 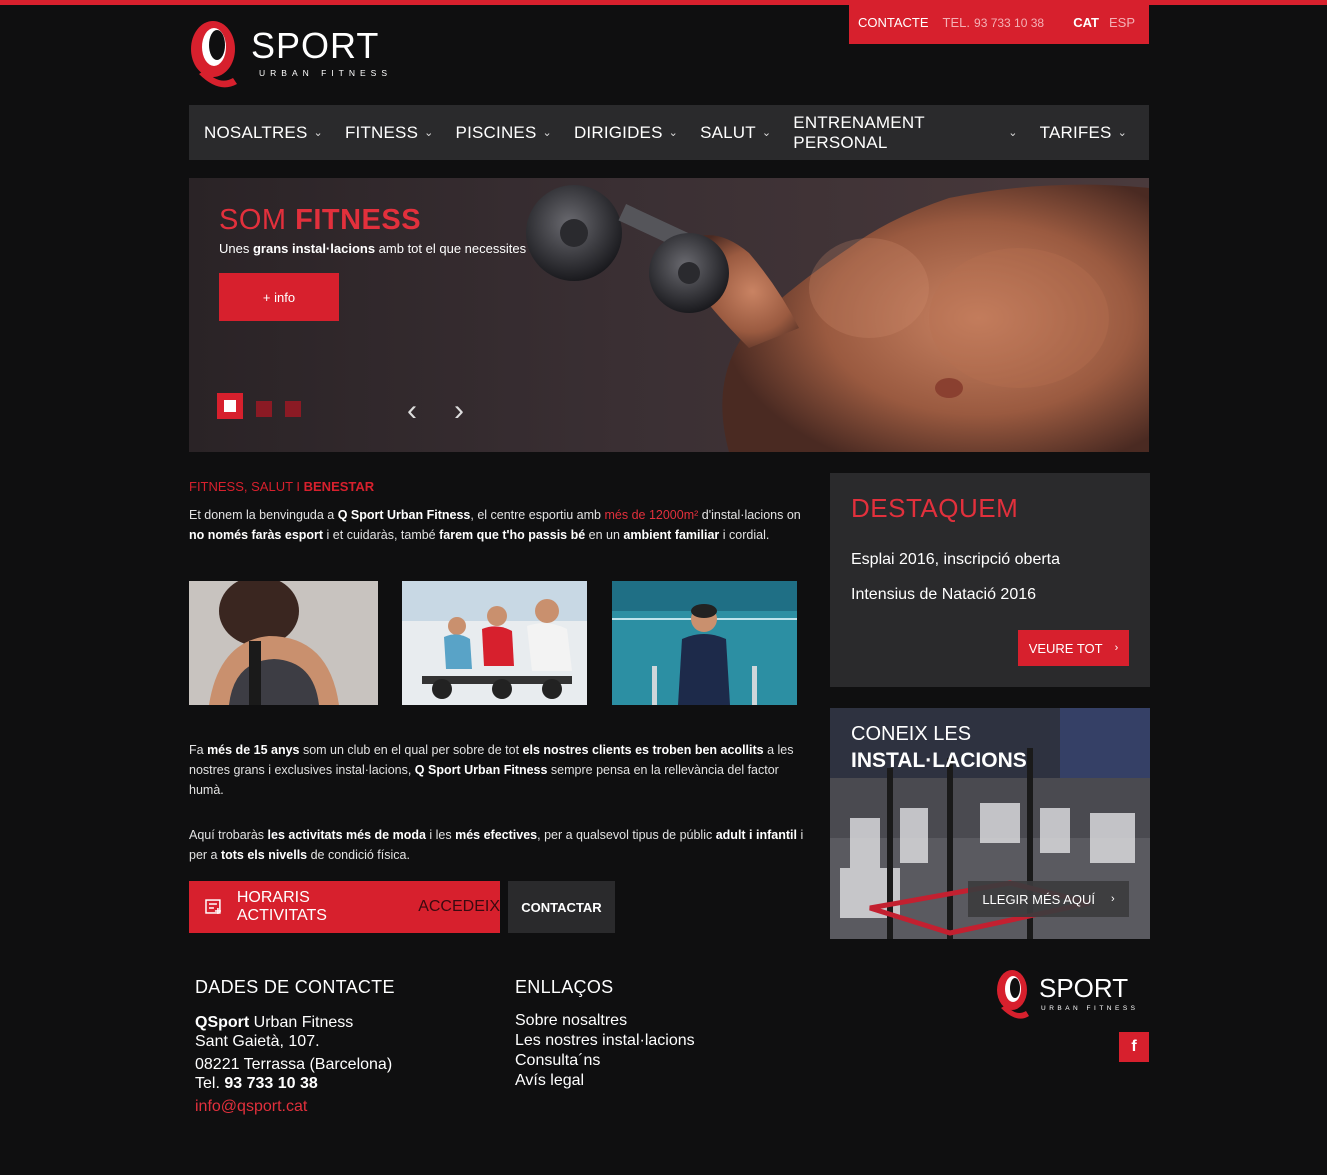 What do you see at coordinates (315, 45) in the screenshot?
I see `logo-word: SPORT` at bounding box center [315, 45].